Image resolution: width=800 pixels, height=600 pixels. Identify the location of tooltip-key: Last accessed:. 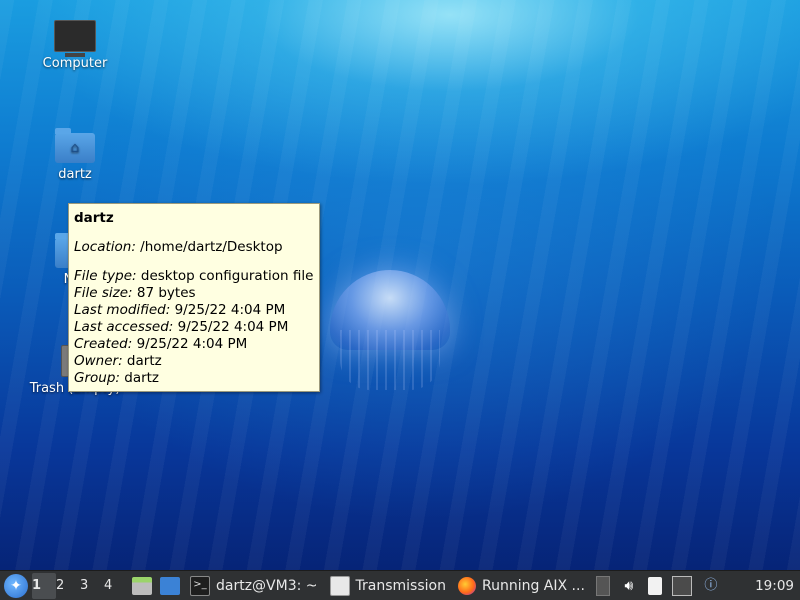
(124, 327).